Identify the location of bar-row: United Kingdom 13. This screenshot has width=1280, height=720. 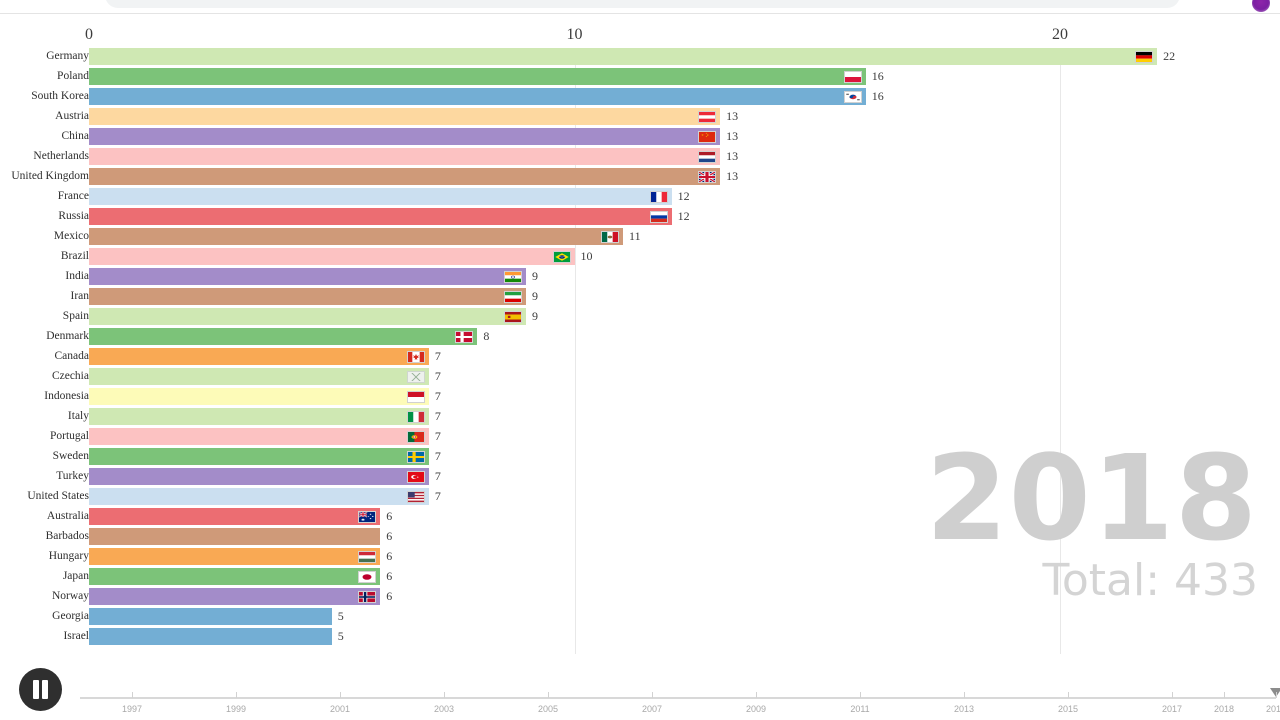
(640, 178).